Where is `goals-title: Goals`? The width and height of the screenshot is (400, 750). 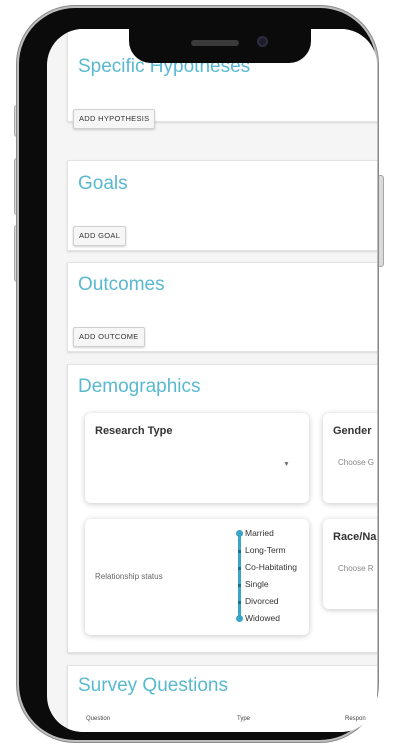
goals-title: Goals is located at coordinates (103, 183).